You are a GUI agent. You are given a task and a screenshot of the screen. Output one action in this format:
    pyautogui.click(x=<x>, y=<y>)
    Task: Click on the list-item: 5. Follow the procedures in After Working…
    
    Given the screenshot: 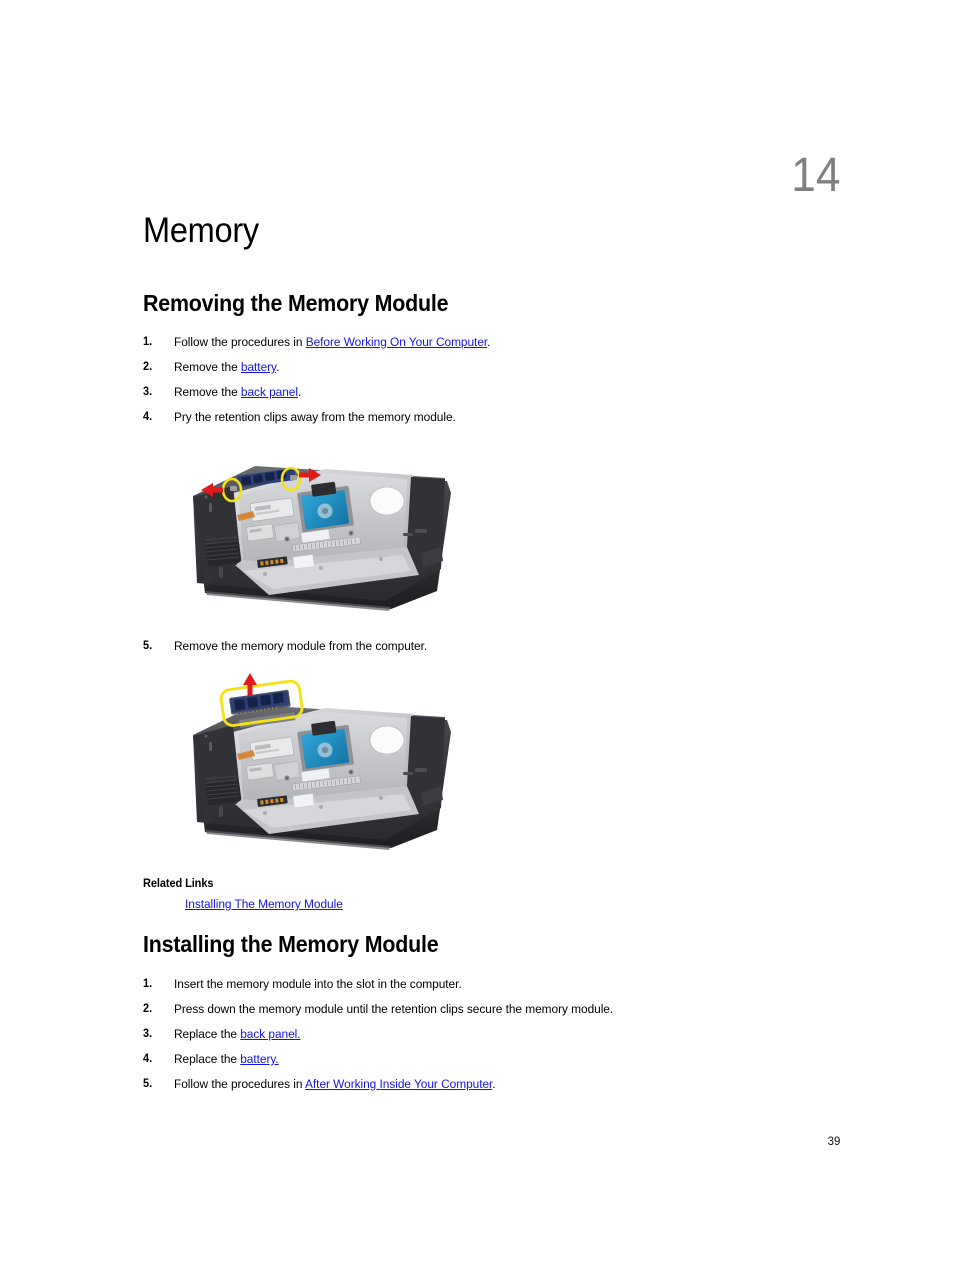 What is the action you would take?
    pyautogui.click(x=493, y=1088)
    